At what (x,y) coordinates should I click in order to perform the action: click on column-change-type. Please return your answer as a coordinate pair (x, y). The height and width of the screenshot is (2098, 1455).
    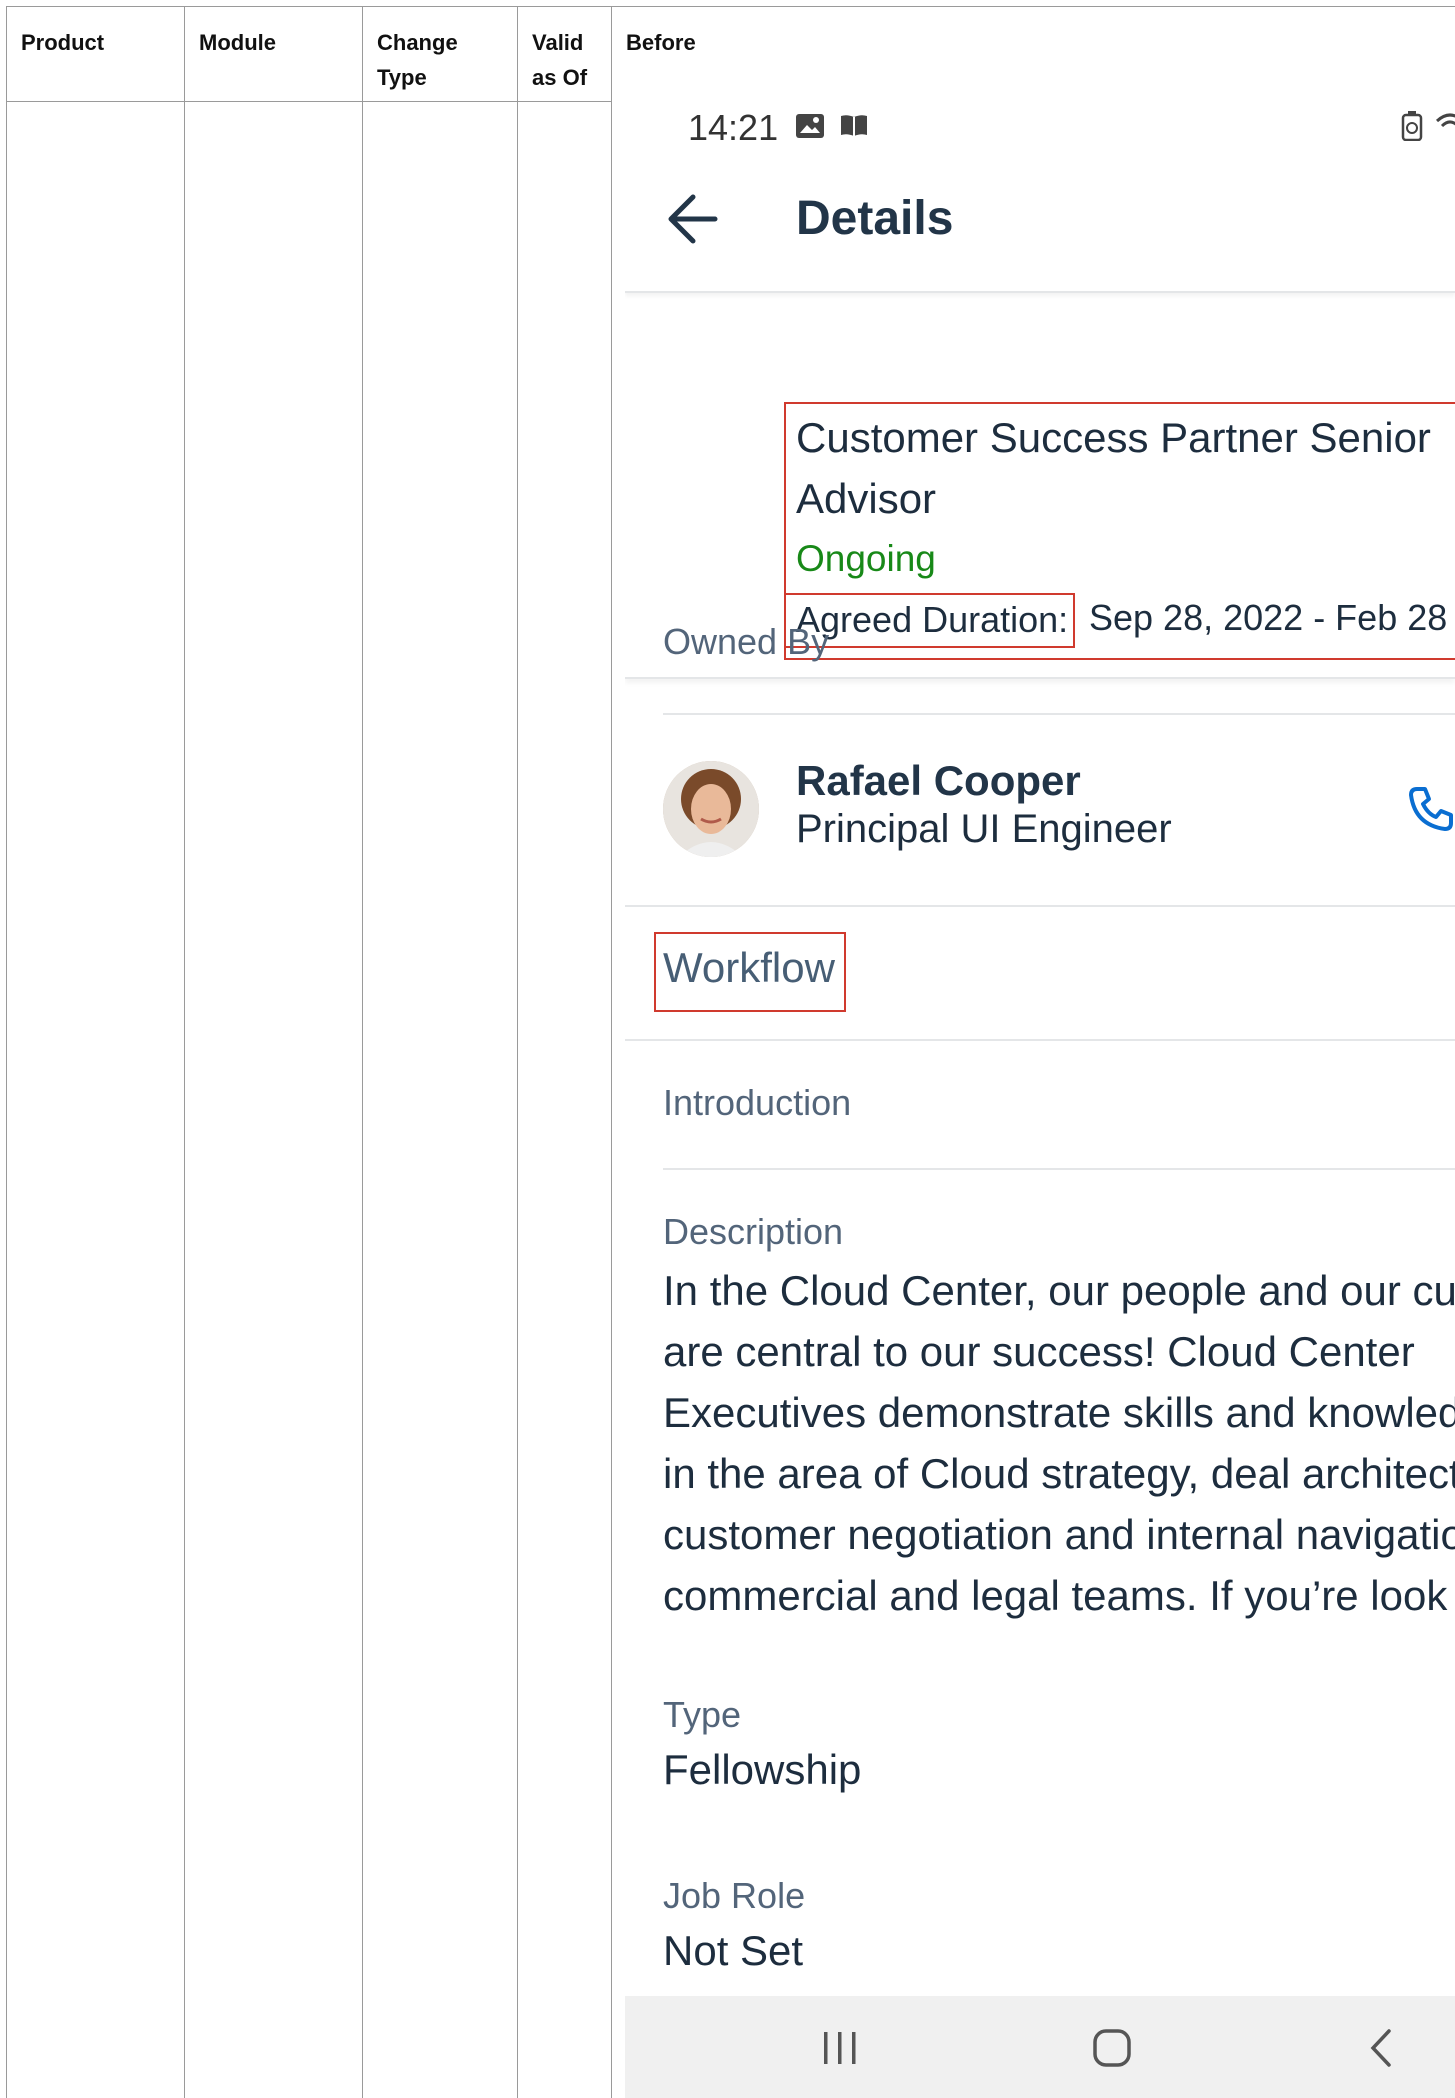
    Looking at the image, I should click on (440, 1052).